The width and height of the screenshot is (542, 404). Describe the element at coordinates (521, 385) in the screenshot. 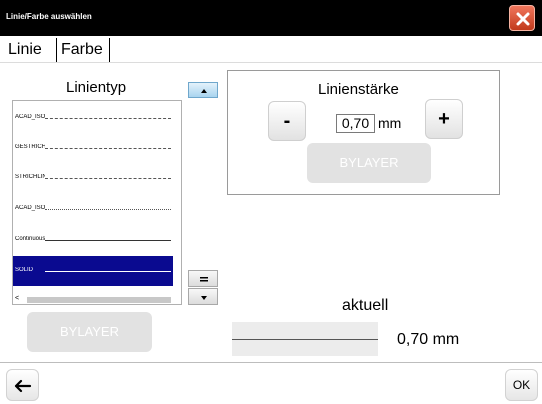

I see `ok-button: OK` at that location.